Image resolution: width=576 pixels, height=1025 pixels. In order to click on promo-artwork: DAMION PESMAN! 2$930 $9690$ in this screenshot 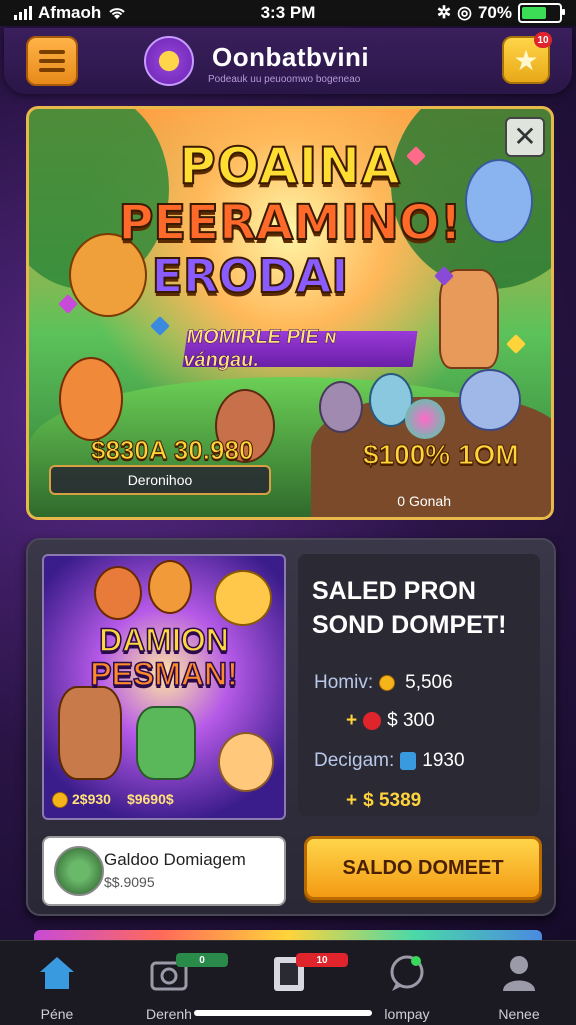, I will do `click(164, 687)`.